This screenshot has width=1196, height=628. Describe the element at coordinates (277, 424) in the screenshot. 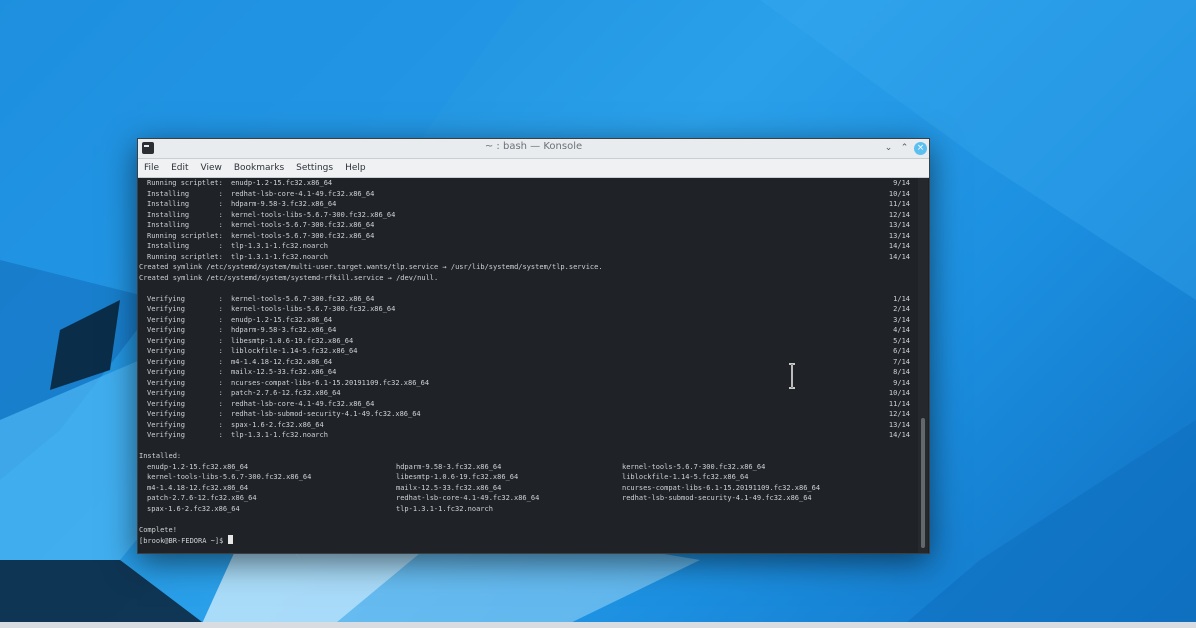

I see `package-name: spax-1.6-2.fc32.x86_64` at that location.